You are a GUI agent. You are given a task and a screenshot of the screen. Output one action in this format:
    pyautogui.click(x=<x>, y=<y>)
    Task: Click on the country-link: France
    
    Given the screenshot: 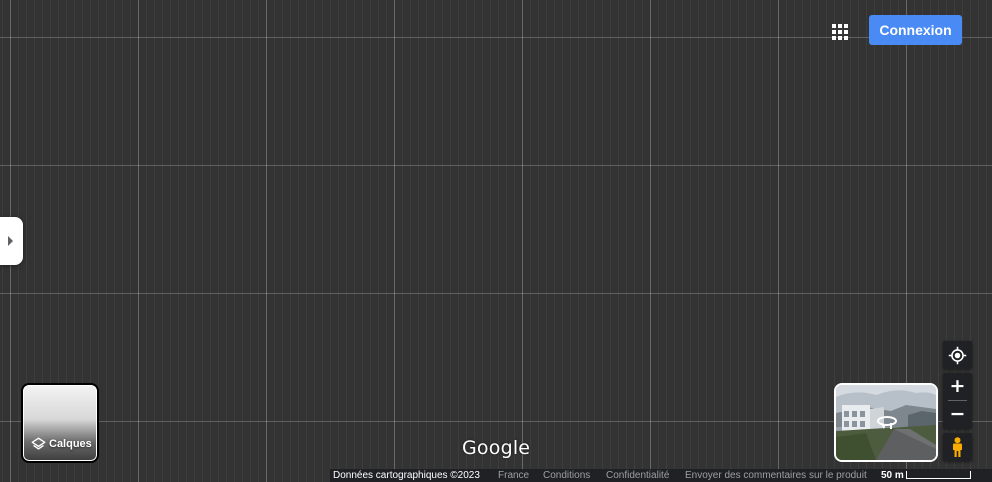 What is the action you would take?
    pyautogui.click(x=513, y=475)
    